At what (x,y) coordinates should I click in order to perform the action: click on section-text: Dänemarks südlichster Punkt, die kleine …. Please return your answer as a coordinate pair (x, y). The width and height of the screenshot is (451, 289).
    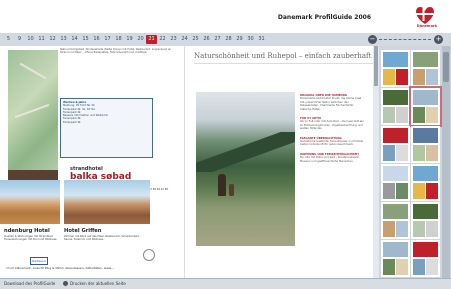
    Looking at the image, I should click on (331, 103).